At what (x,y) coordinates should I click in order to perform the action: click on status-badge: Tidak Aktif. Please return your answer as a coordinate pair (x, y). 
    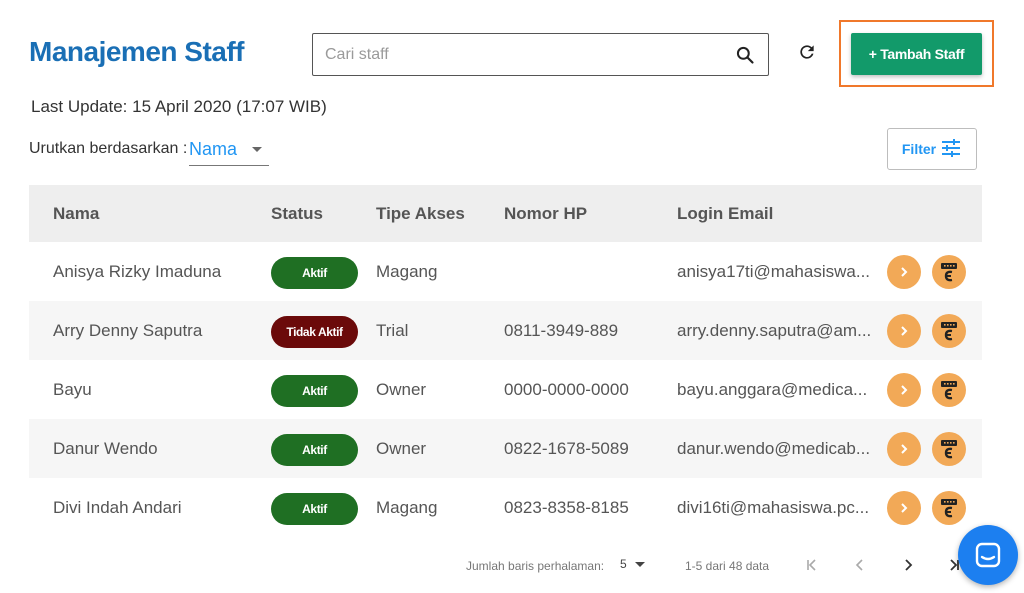
    Looking at the image, I should click on (314, 331).